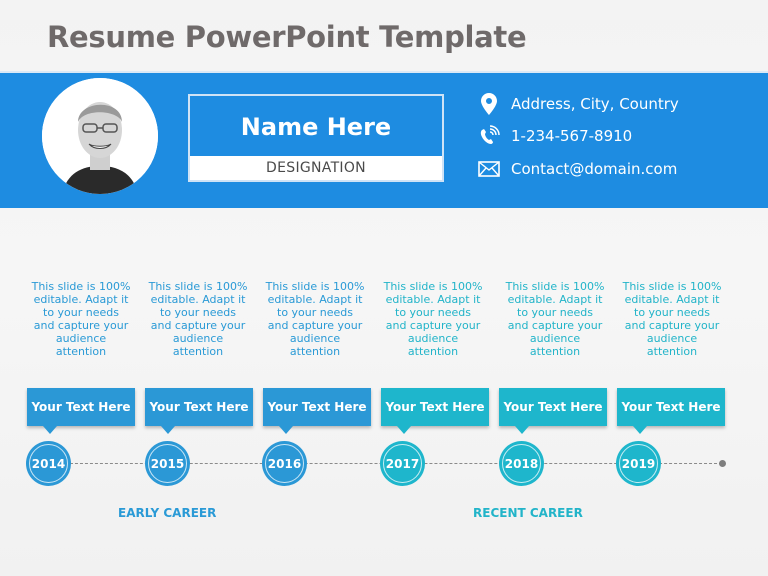  I want to click on slide-title: Resume PowerPoint Template, so click(287, 37).